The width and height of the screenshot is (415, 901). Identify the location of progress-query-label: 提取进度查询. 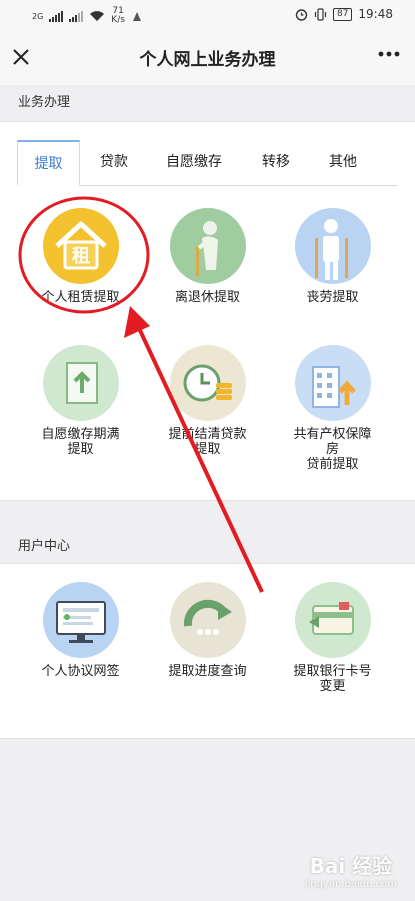
(207, 671).